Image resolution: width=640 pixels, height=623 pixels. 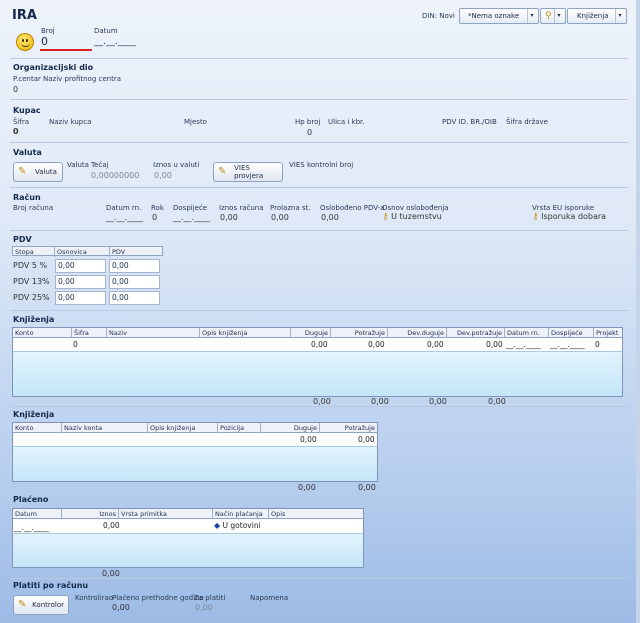 What do you see at coordinates (352, 208) in the screenshot?
I see `oslobodeno-label: Oslobođeno PDV-a` at bounding box center [352, 208].